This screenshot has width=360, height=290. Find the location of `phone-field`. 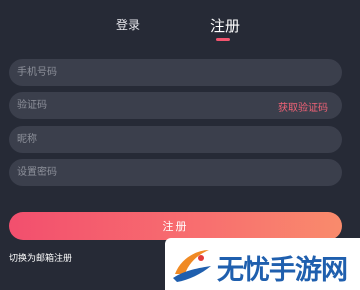

phone-field is located at coordinates (175, 72).